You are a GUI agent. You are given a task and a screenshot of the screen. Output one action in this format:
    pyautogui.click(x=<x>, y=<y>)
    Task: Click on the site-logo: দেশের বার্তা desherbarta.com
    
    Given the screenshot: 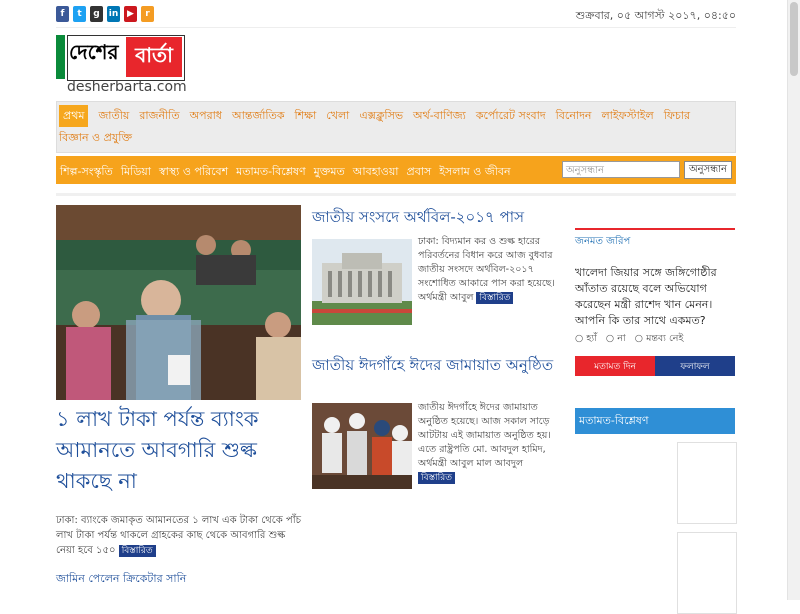 What is the action you would take?
    pyautogui.click(x=121, y=65)
    